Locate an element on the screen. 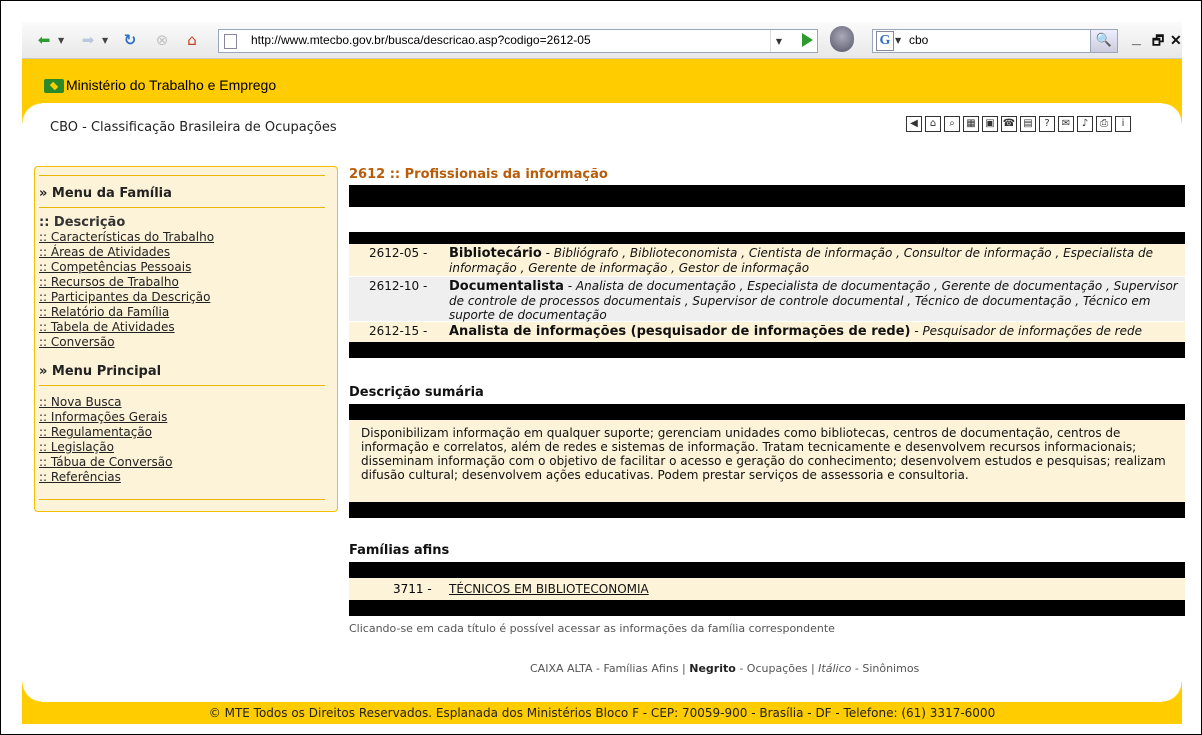  related-title: Famílias afins is located at coordinates (399, 550).